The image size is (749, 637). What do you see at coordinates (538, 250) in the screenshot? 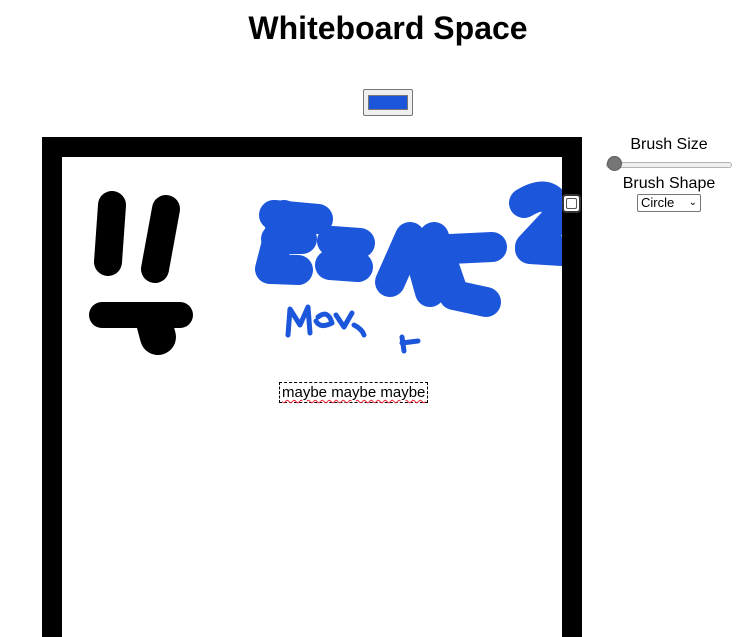
I see `blue-stroke-two-base` at bounding box center [538, 250].